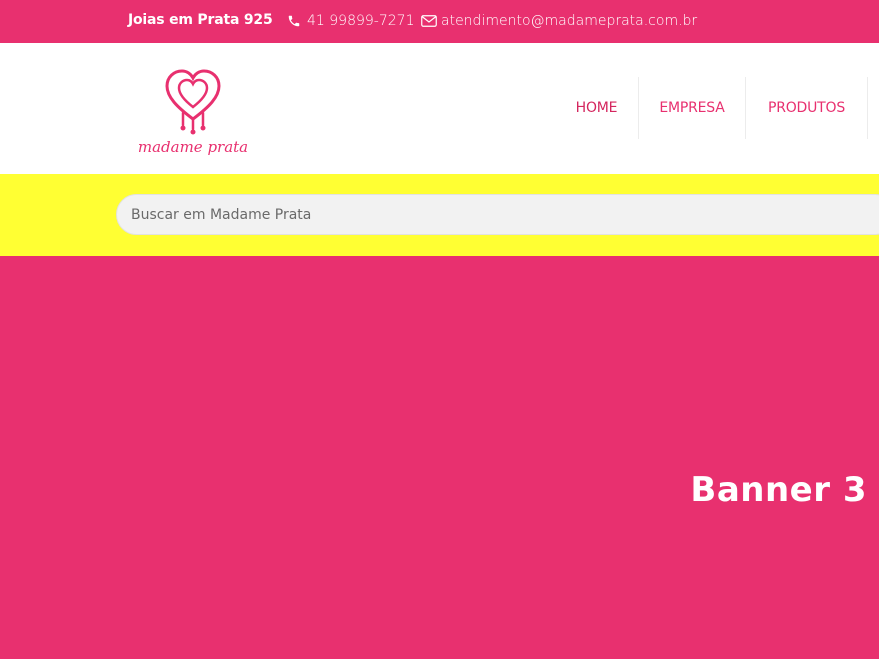 The image size is (879, 659). Describe the element at coordinates (597, 108) in the screenshot. I see `nav-home: HOME` at that location.